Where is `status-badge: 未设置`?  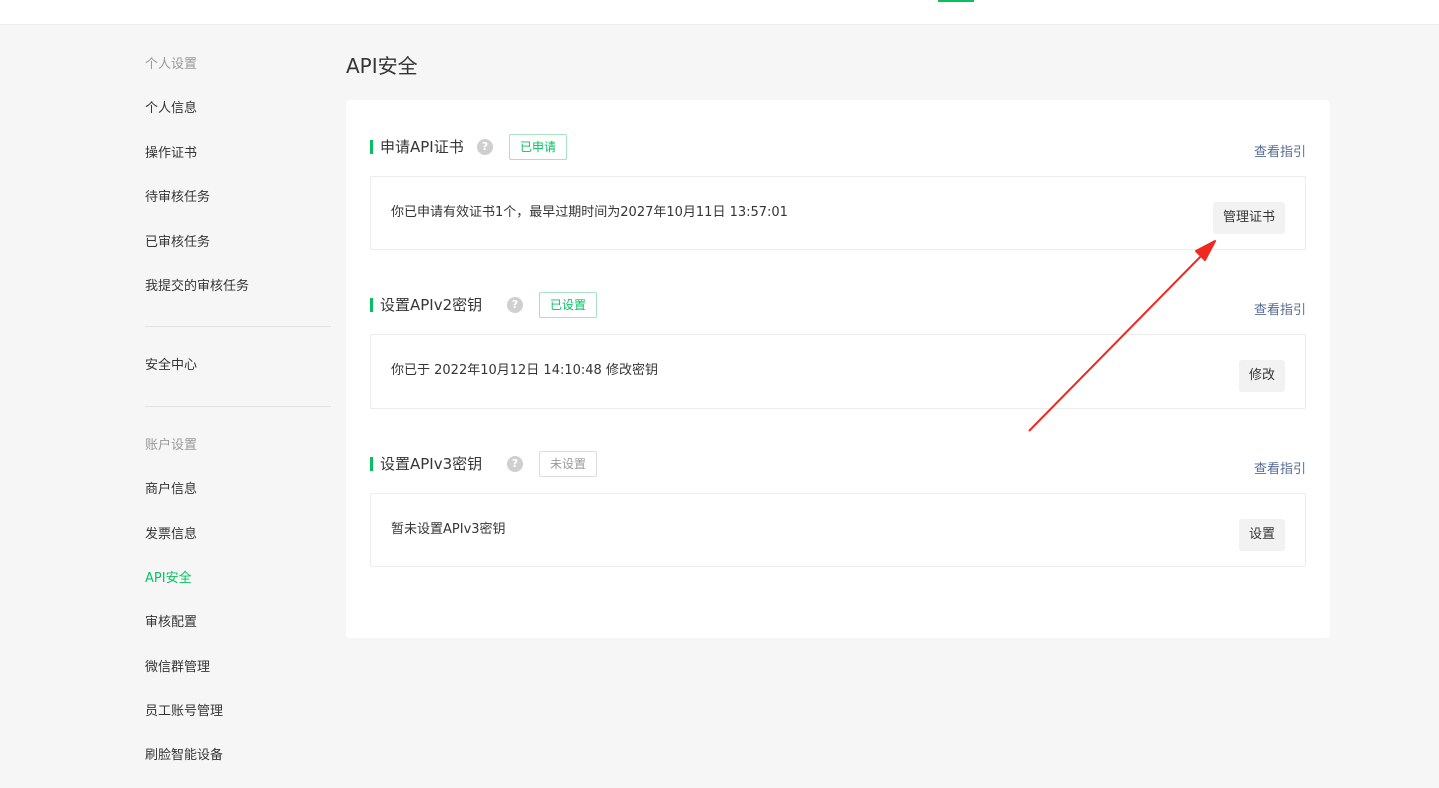
status-badge: 未设置 is located at coordinates (568, 464).